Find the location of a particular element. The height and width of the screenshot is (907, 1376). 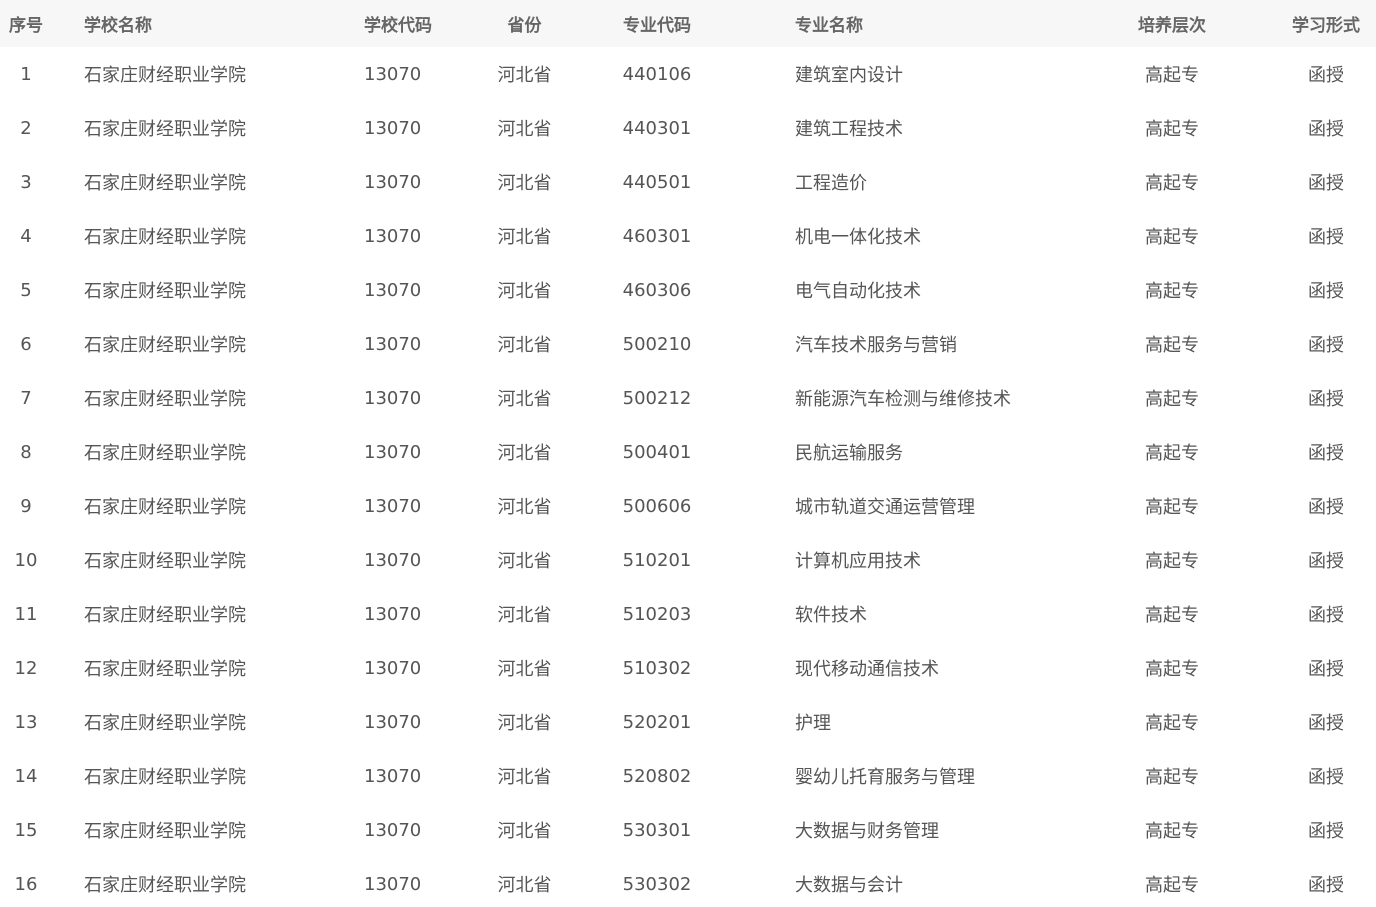

table-row: 8 石家庄财经职业学院 13070 河北省 500401 民航运输服务 高起专 函授 is located at coordinates (688, 452).